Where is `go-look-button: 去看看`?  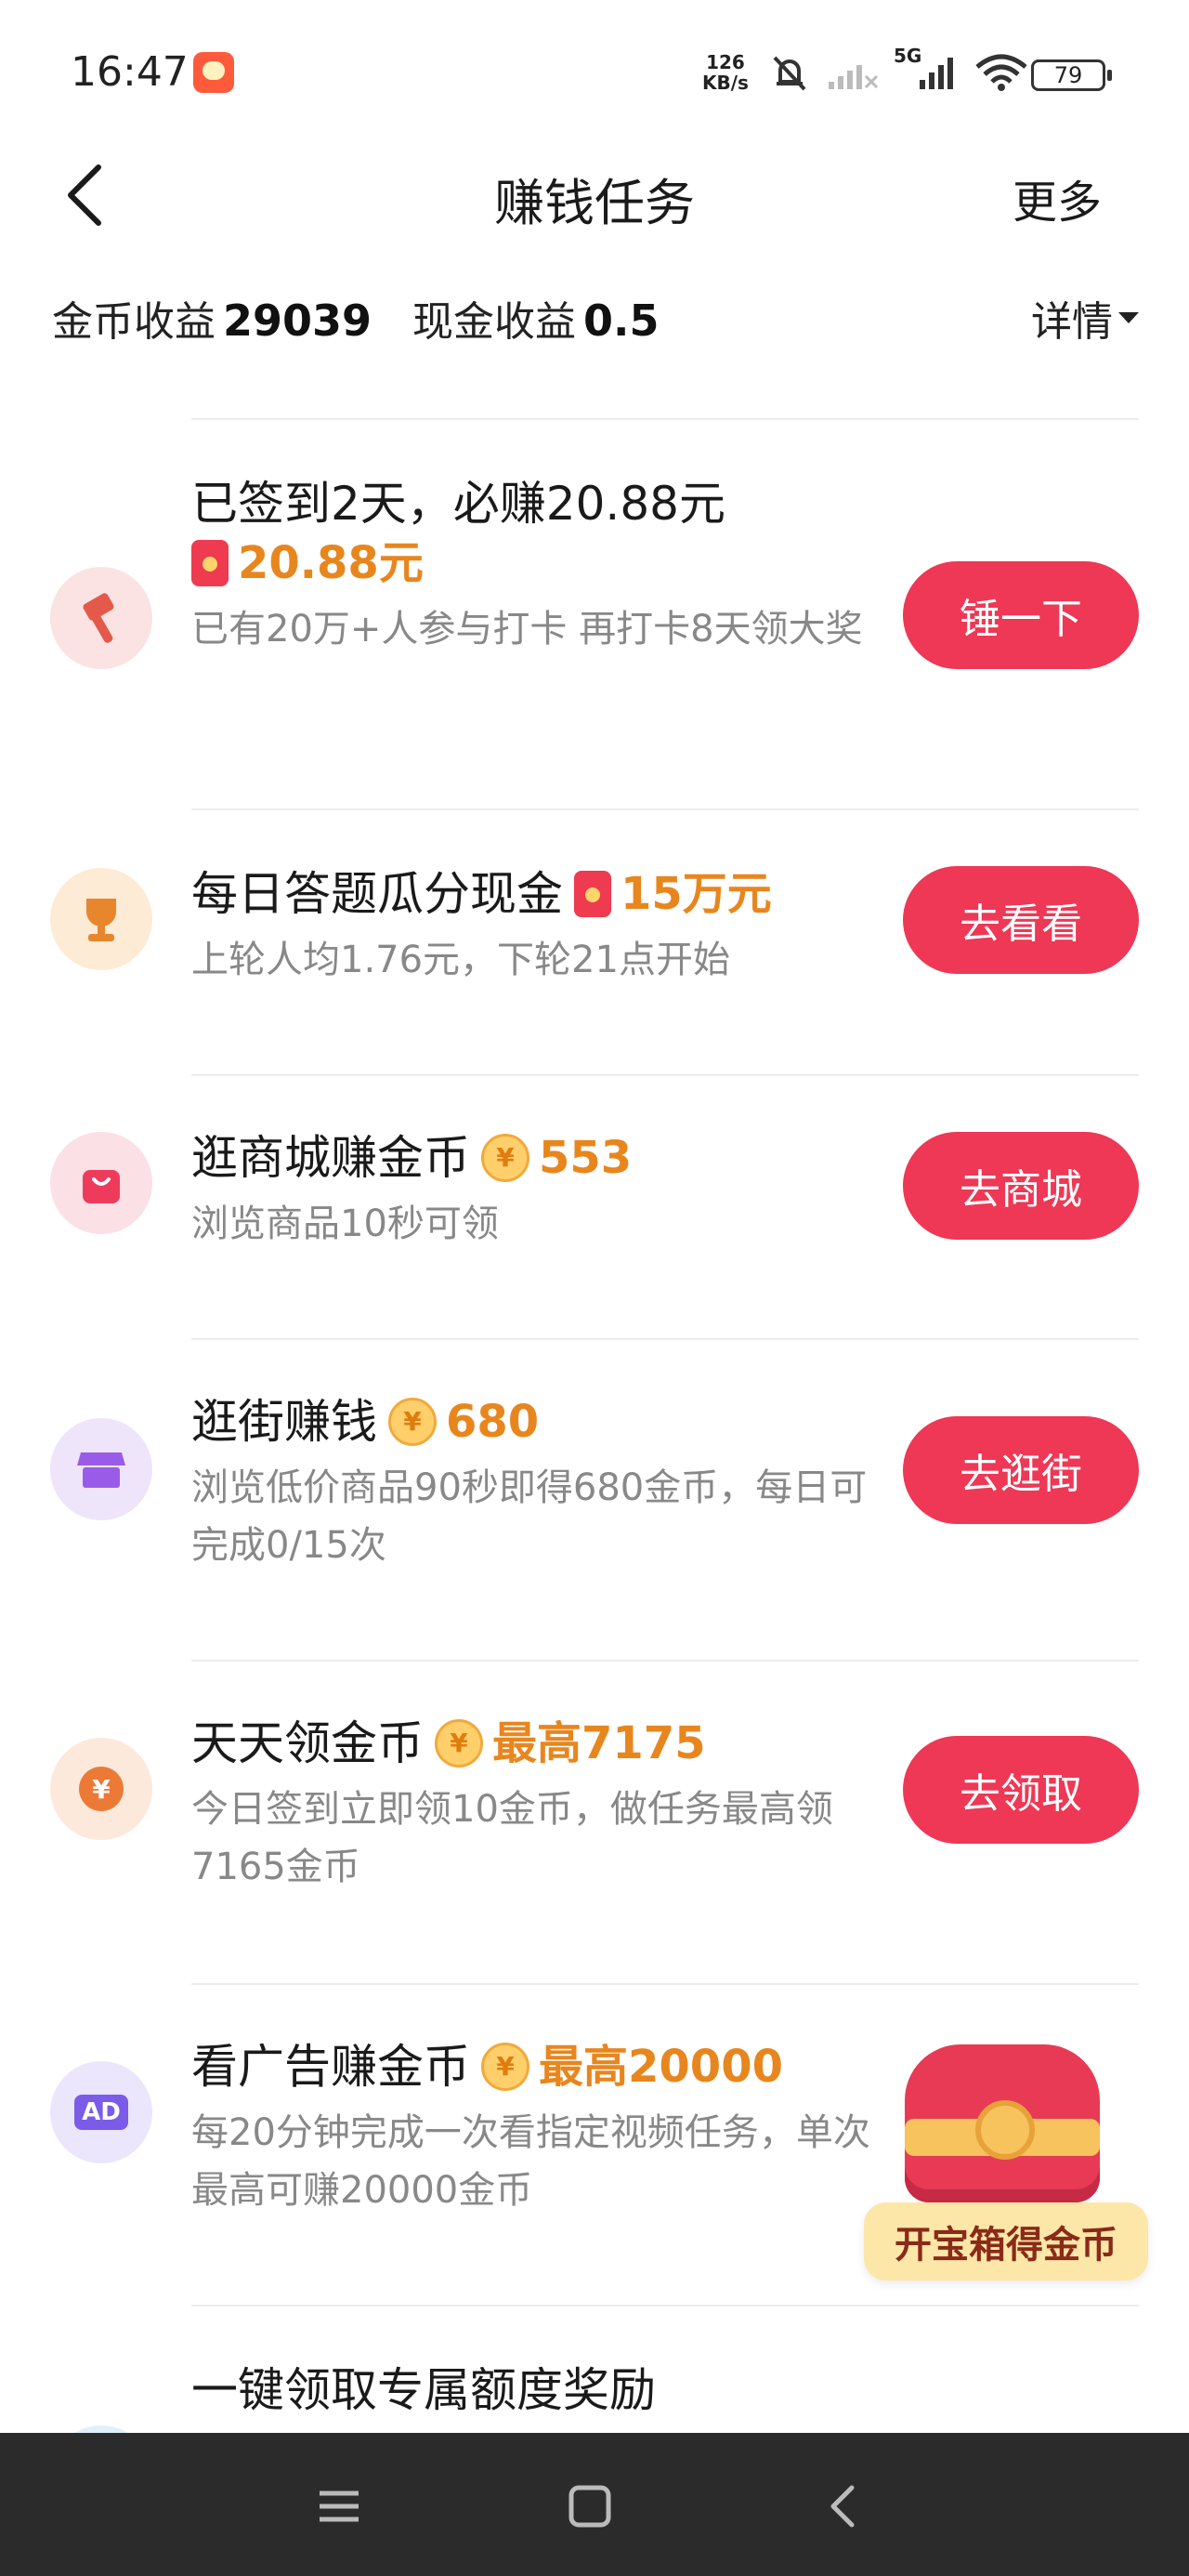
go-look-button: 去看看 is located at coordinates (1021, 920).